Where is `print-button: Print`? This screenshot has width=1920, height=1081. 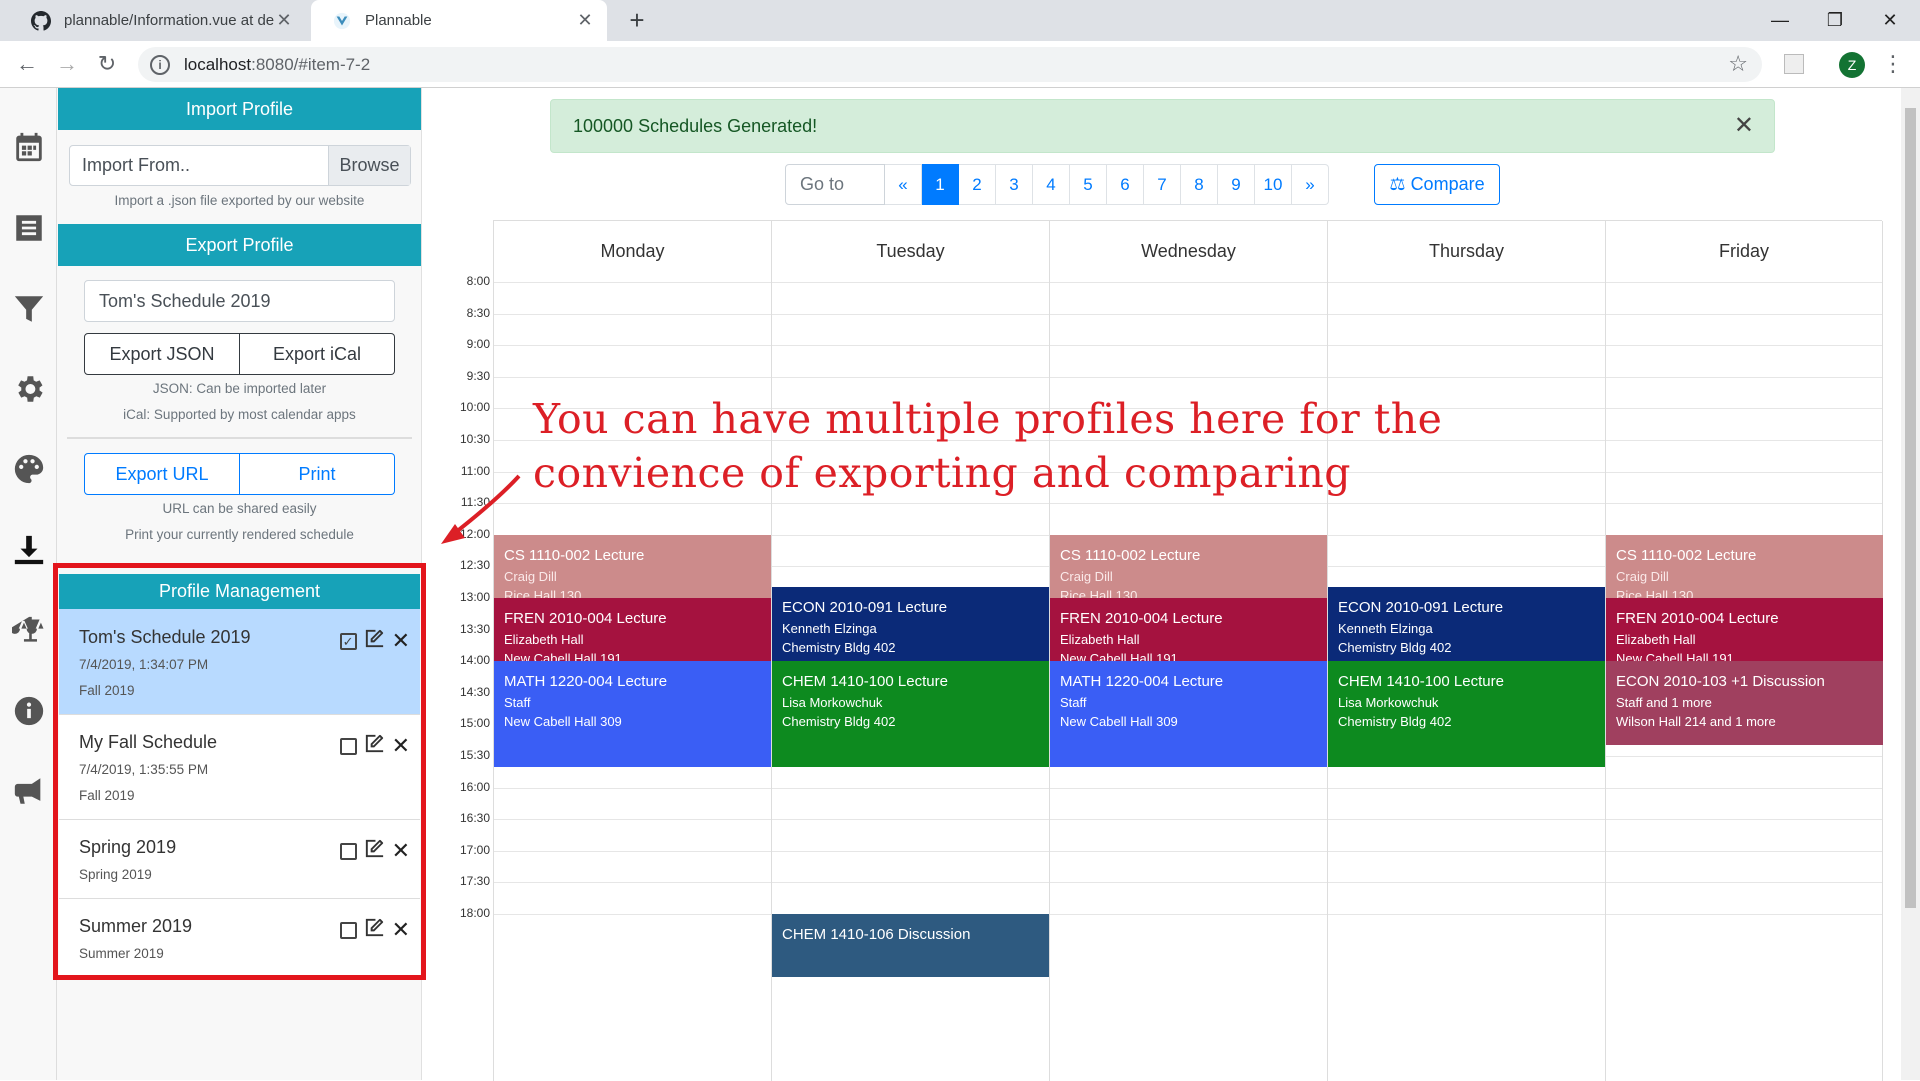 print-button: Print is located at coordinates (317, 474).